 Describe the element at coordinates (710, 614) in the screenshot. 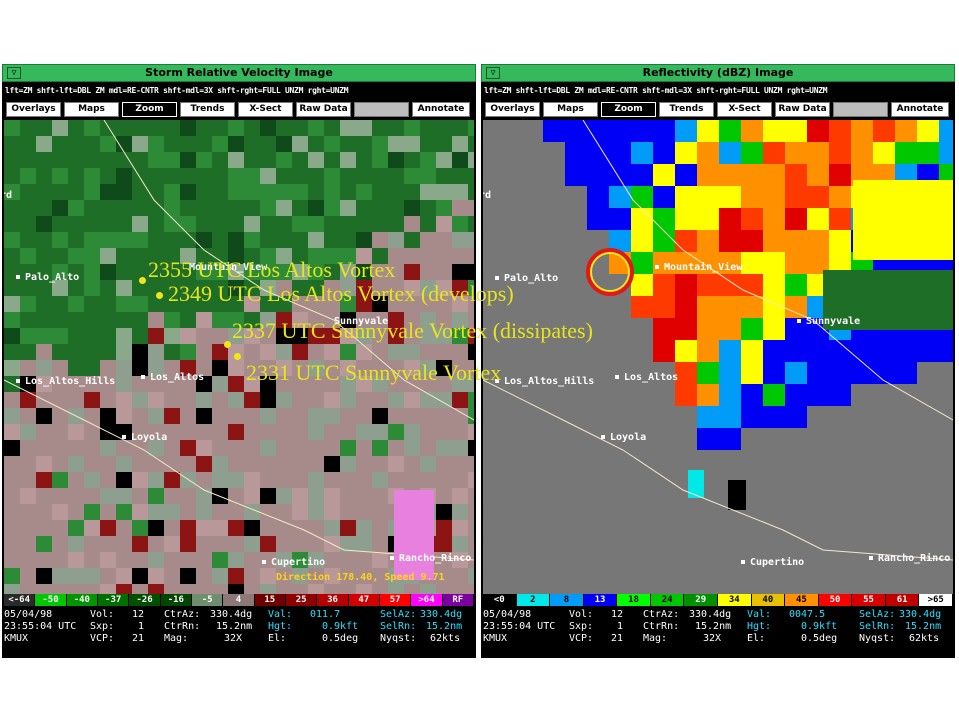

I see `status-ctraz: 330.4dg` at that location.